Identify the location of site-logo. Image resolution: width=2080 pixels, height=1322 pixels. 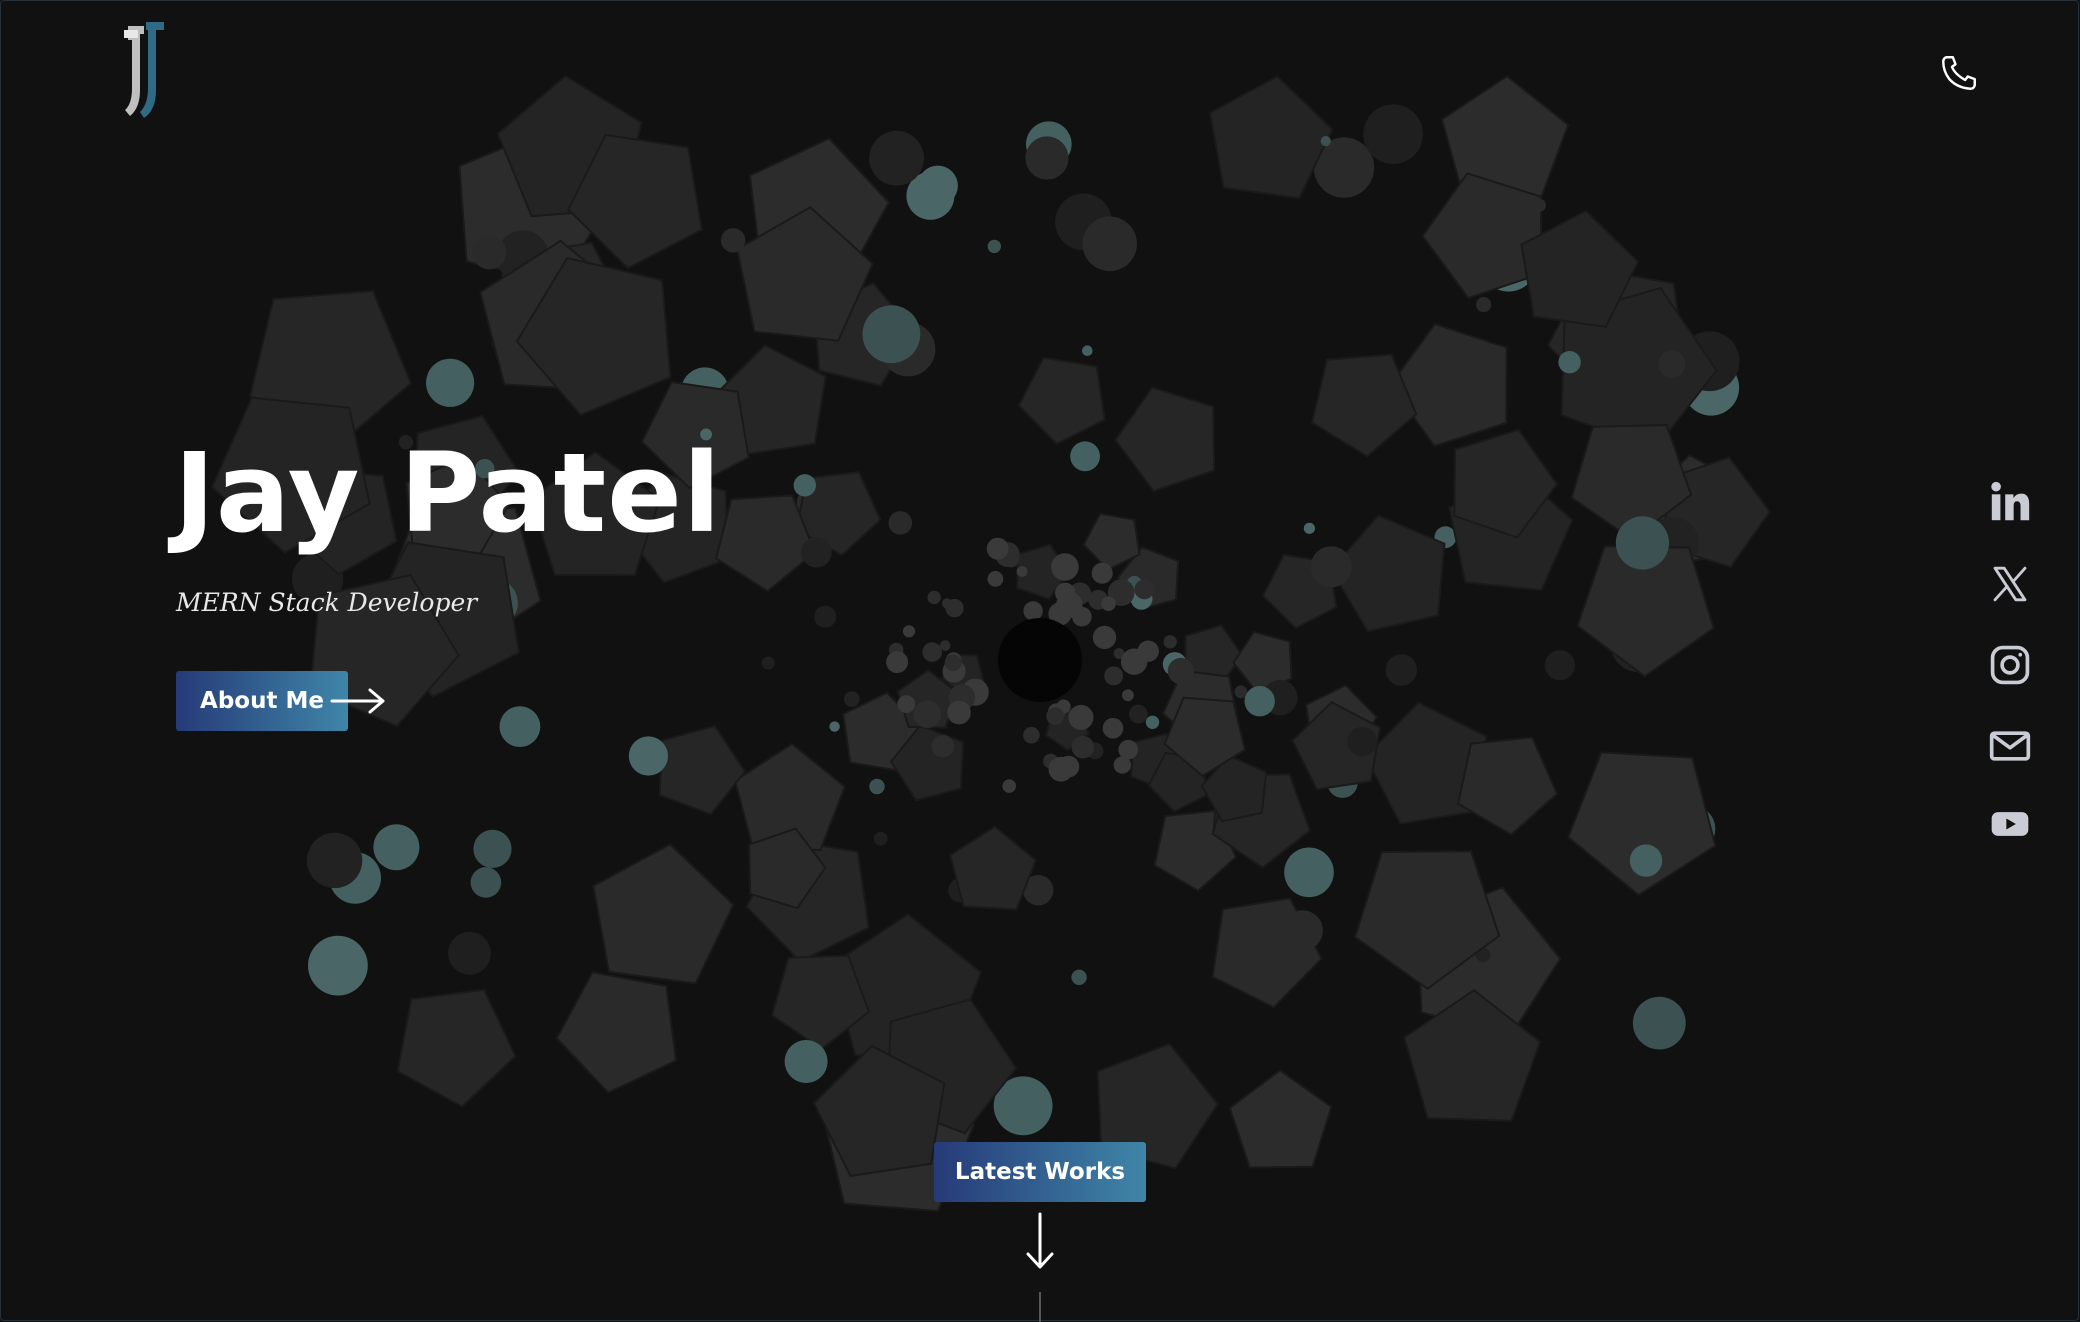
(147, 69).